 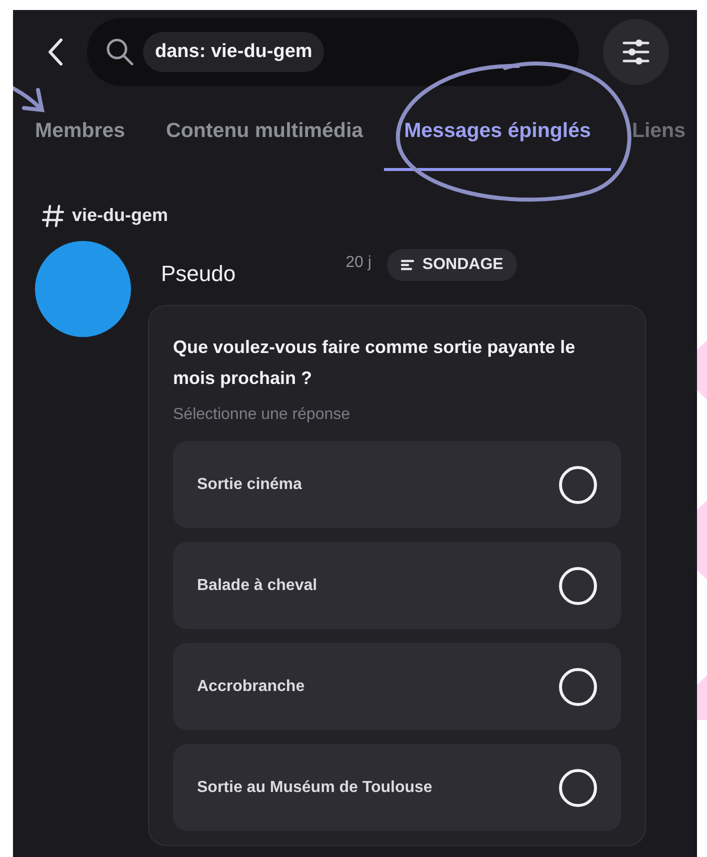 I want to click on poll-label: SONDAGE, so click(x=463, y=265).